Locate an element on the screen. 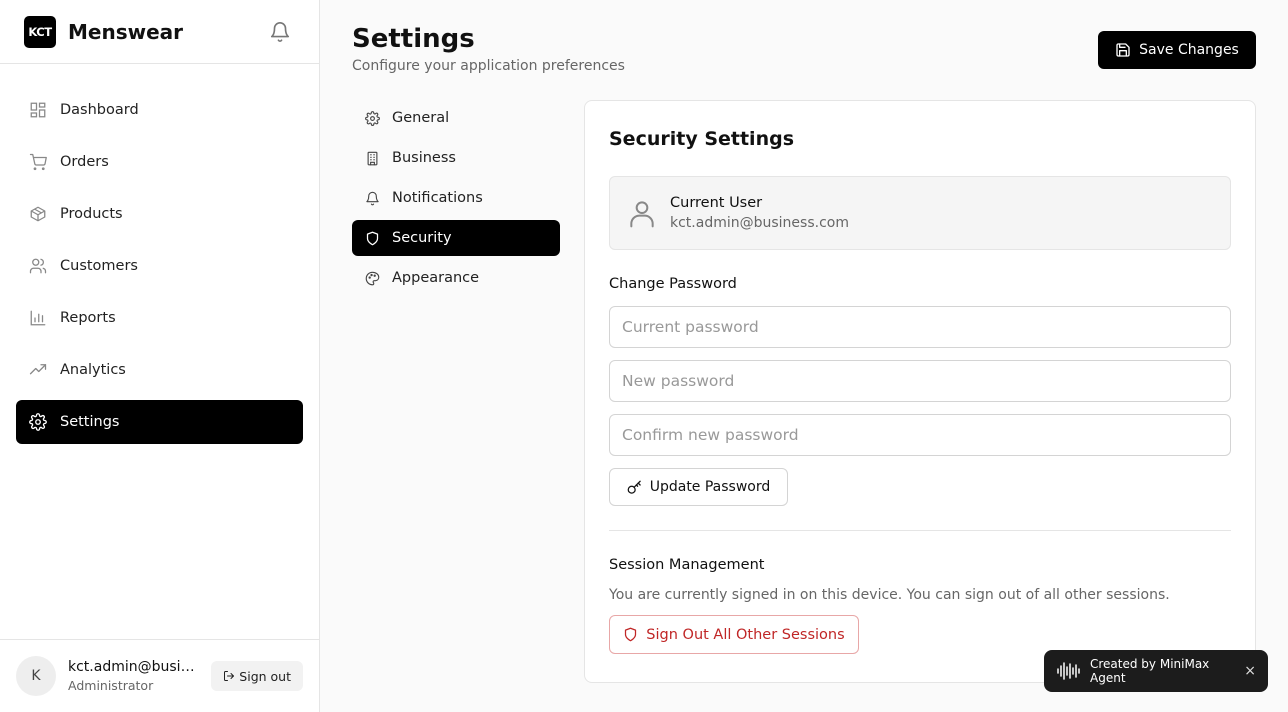  sign-out-button: Sign out is located at coordinates (257, 676).